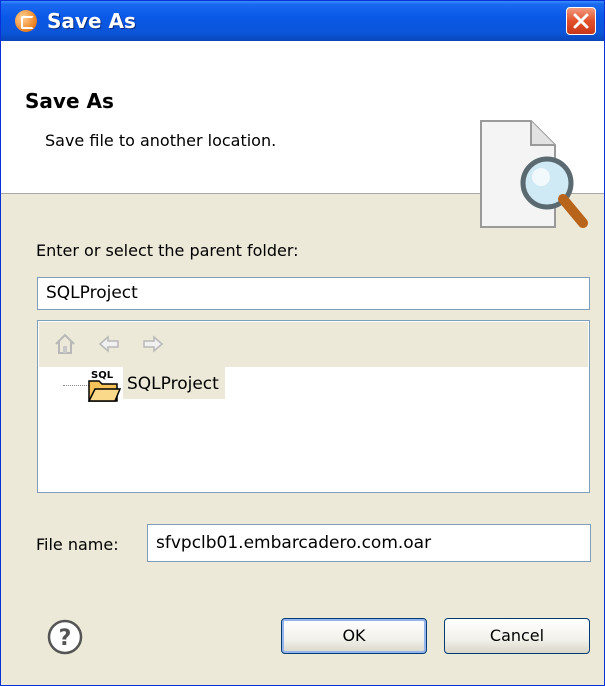 The image size is (605, 686). I want to click on parent-folder-label: Enter or select the parent folder:, so click(167, 250).